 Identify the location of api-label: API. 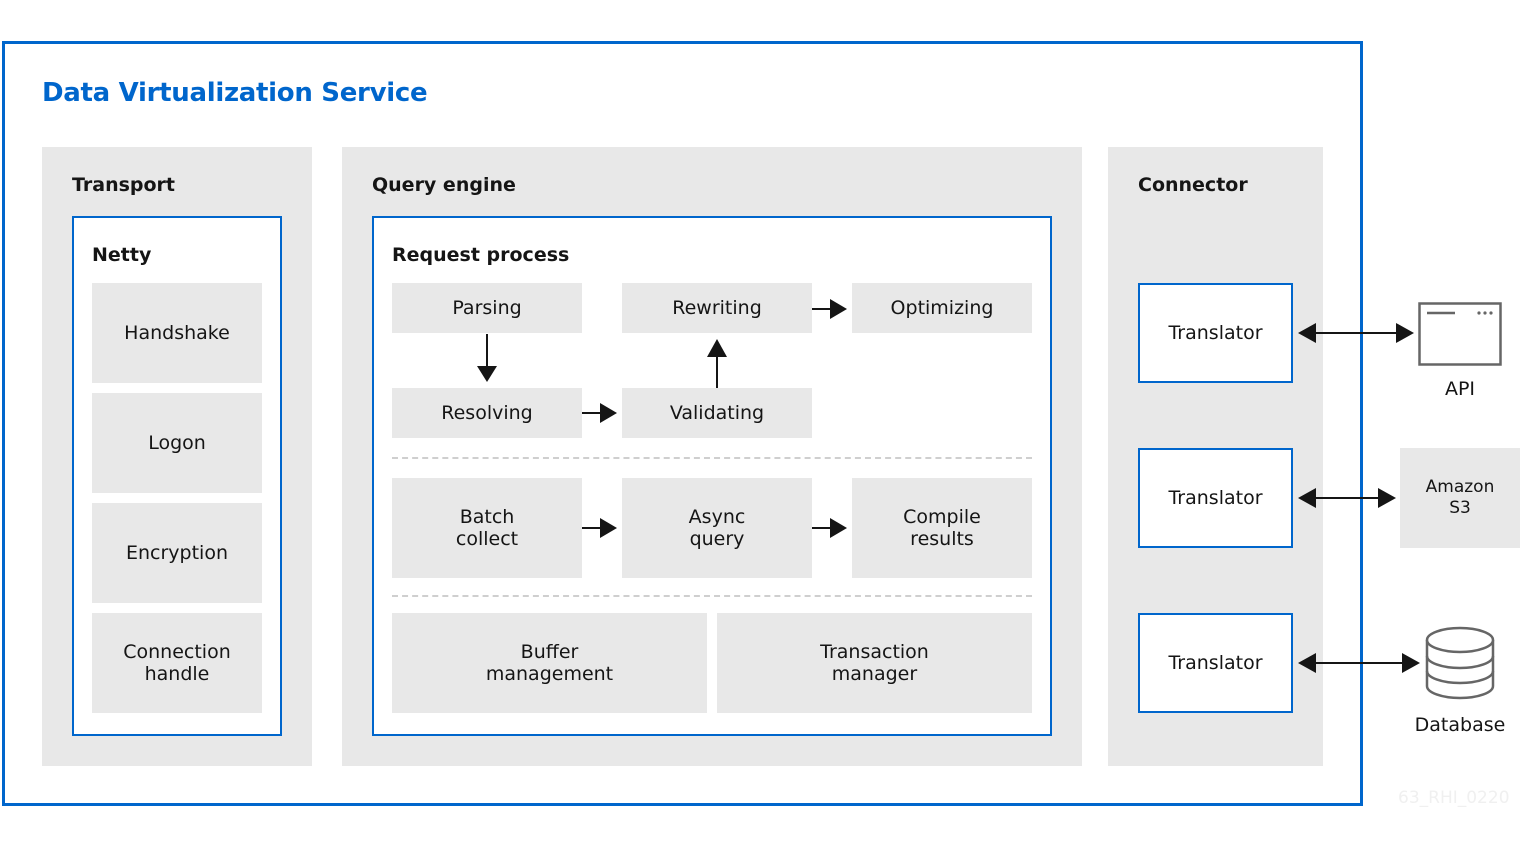
(1460, 389).